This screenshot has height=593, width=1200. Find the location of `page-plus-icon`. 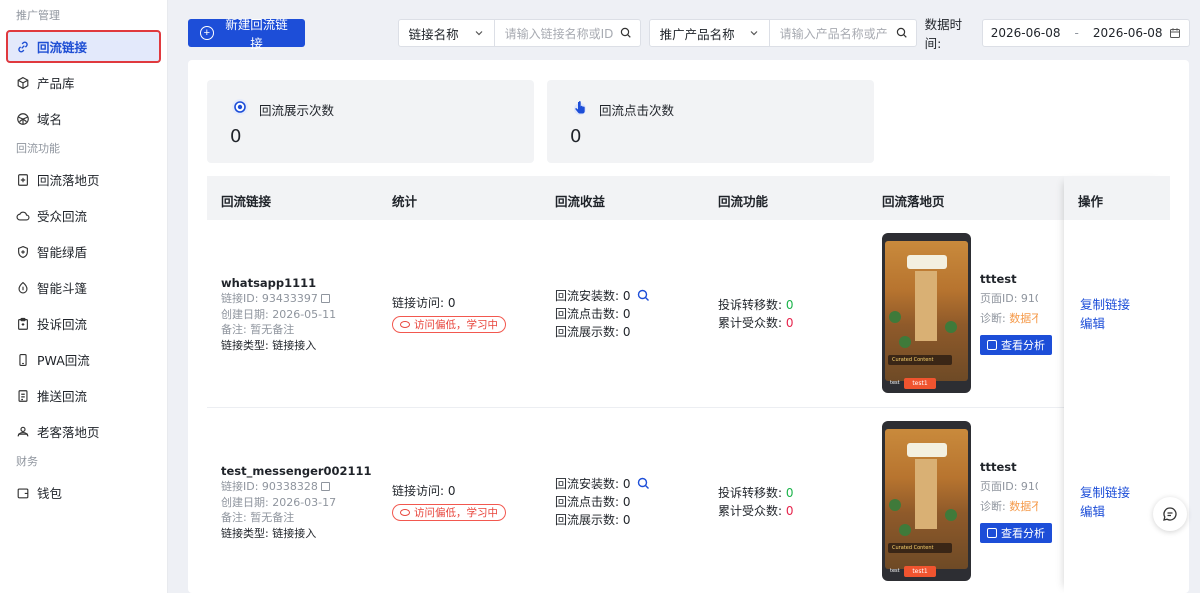

page-plus-icon is located at coordinates (23, 180).